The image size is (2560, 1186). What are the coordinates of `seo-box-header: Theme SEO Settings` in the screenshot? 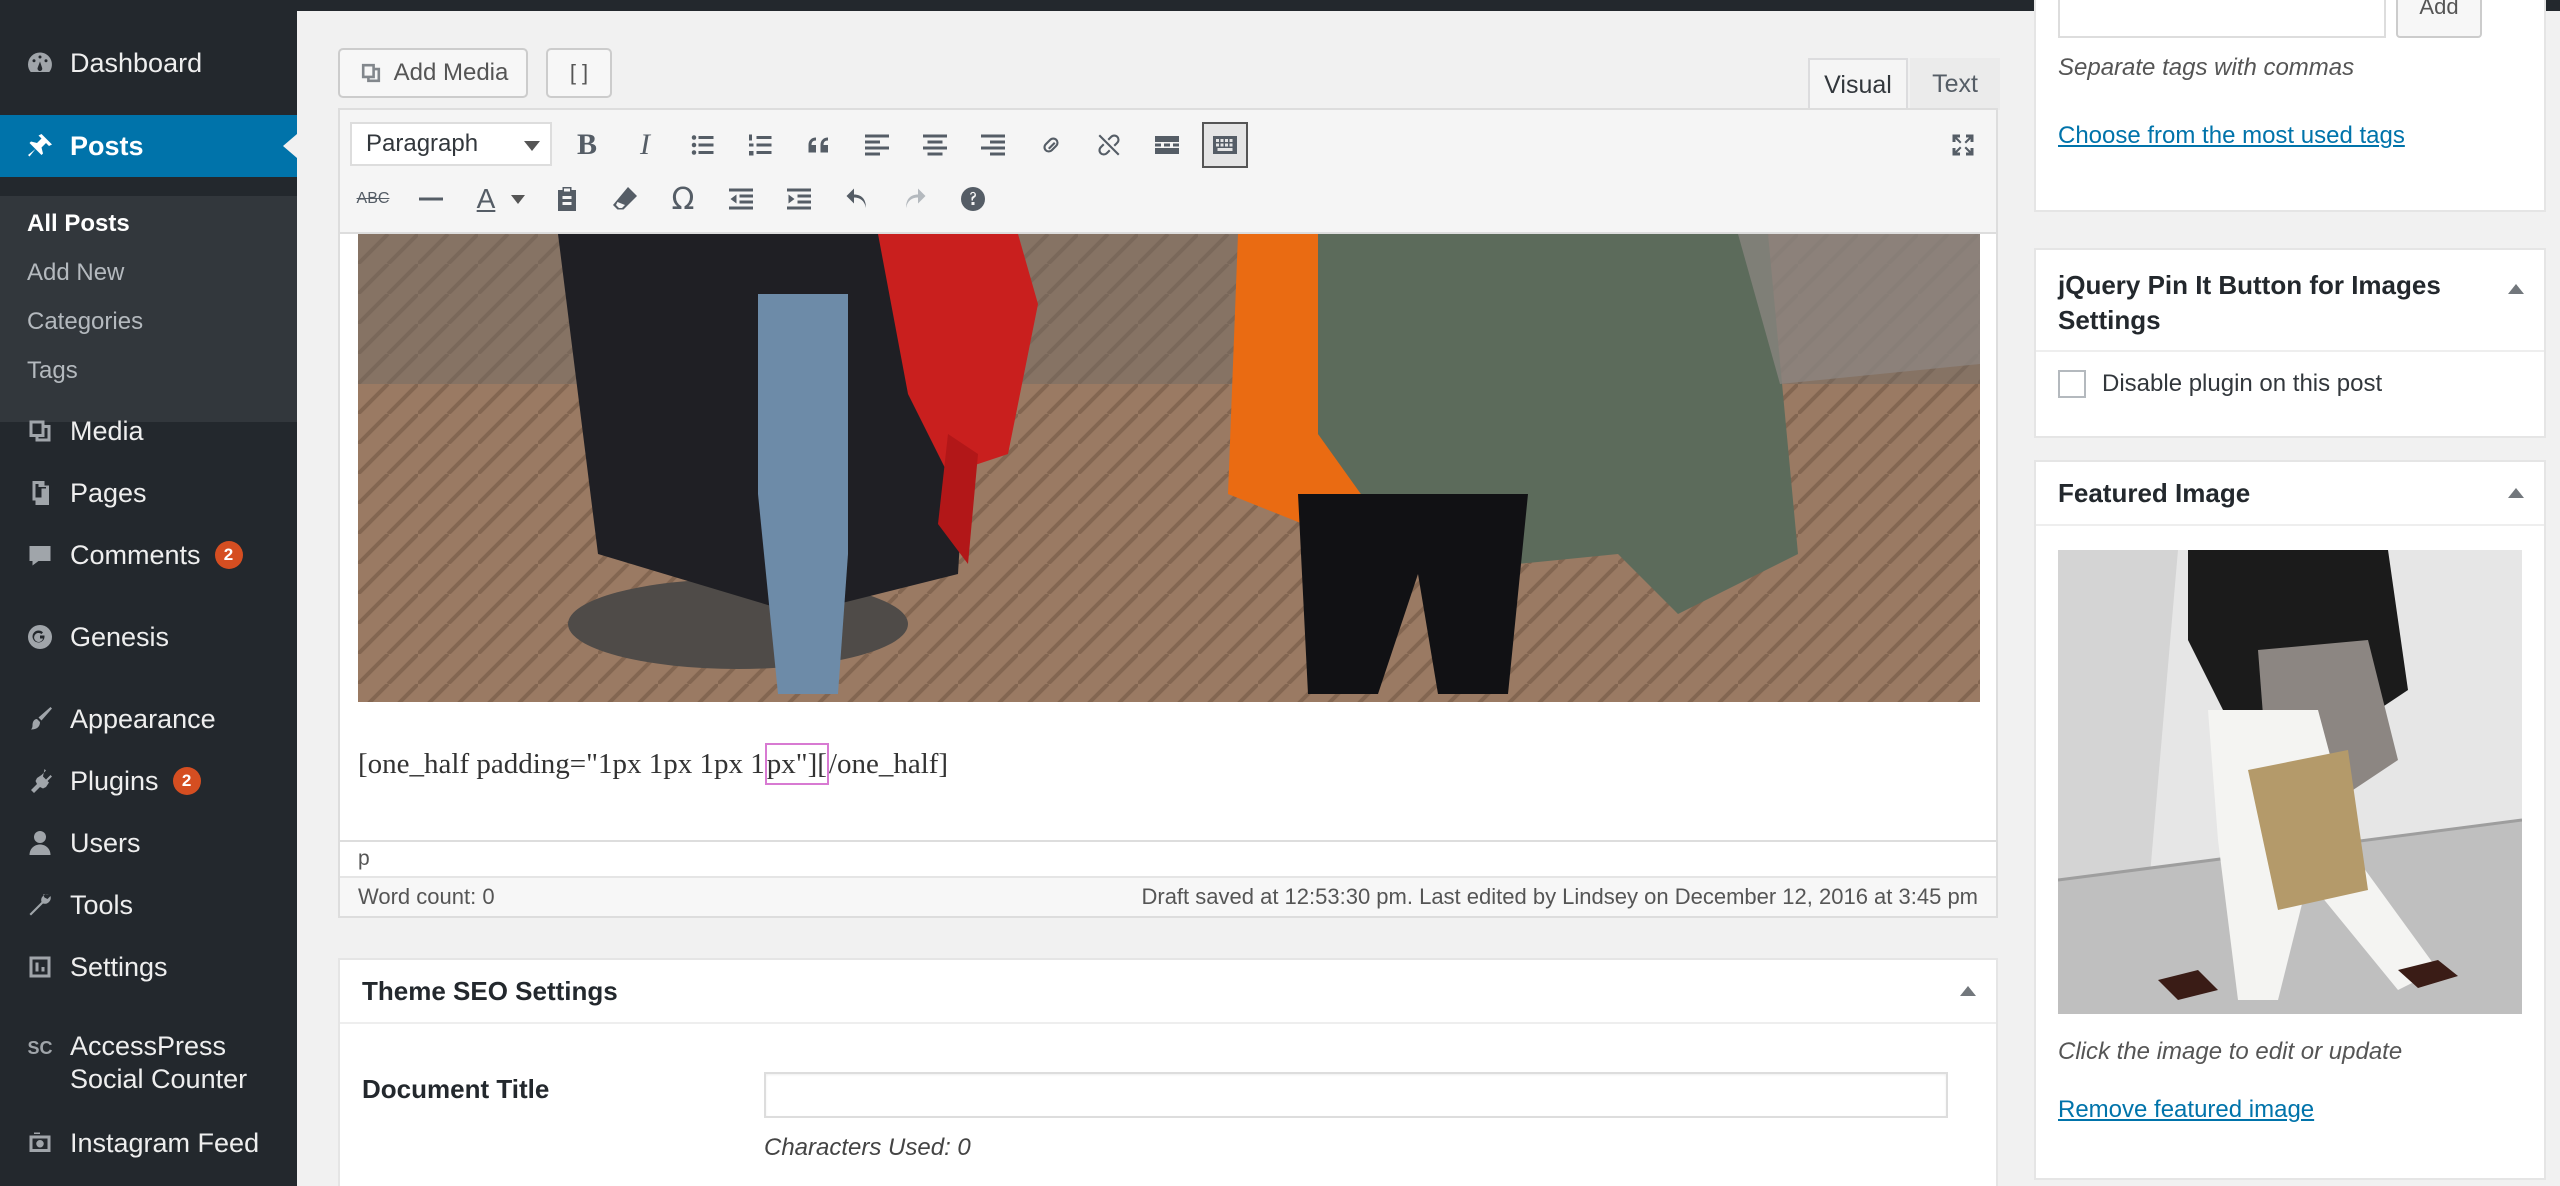 It's located at (1168, 992).